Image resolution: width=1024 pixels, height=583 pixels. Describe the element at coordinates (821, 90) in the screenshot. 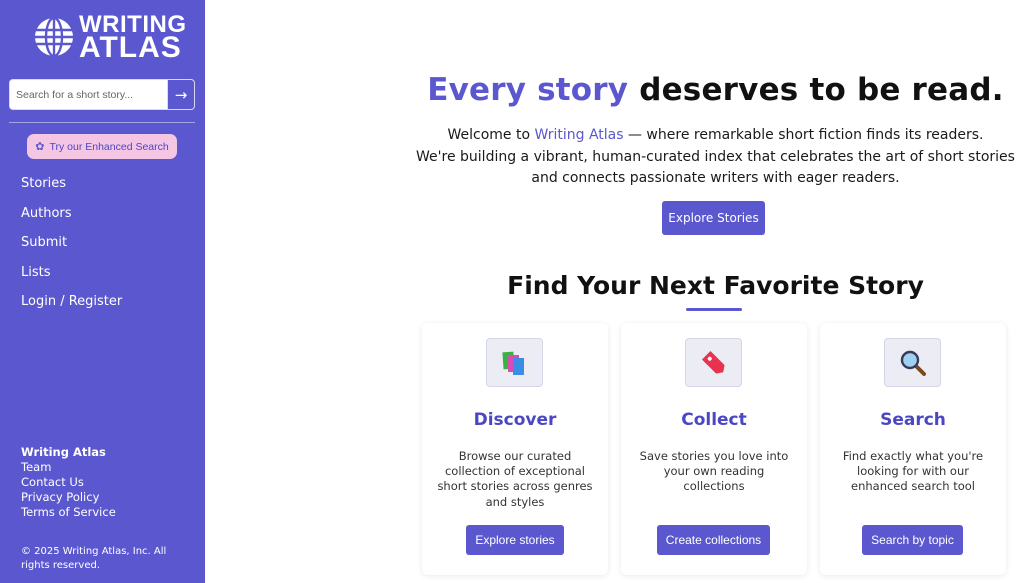

I see `hero-title-rest: deserves to be read.` at that location.